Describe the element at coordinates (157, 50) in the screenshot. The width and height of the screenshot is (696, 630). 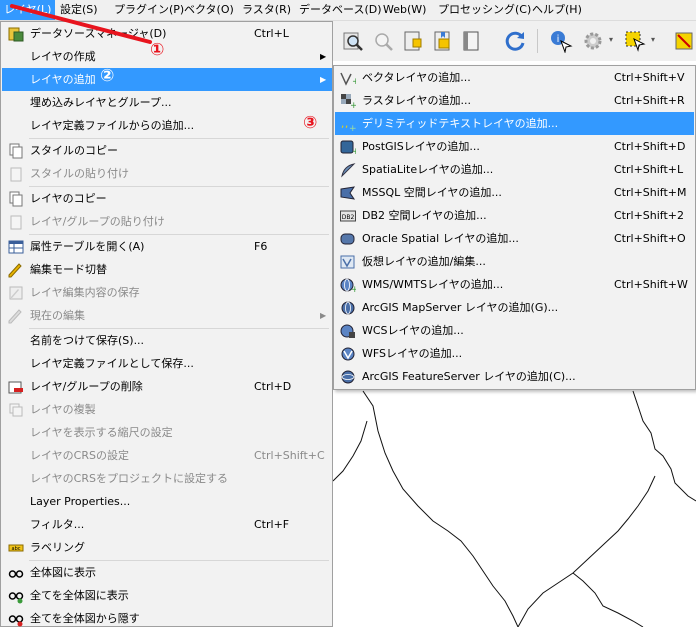
I see `annotation-step-1: ①` at that location.